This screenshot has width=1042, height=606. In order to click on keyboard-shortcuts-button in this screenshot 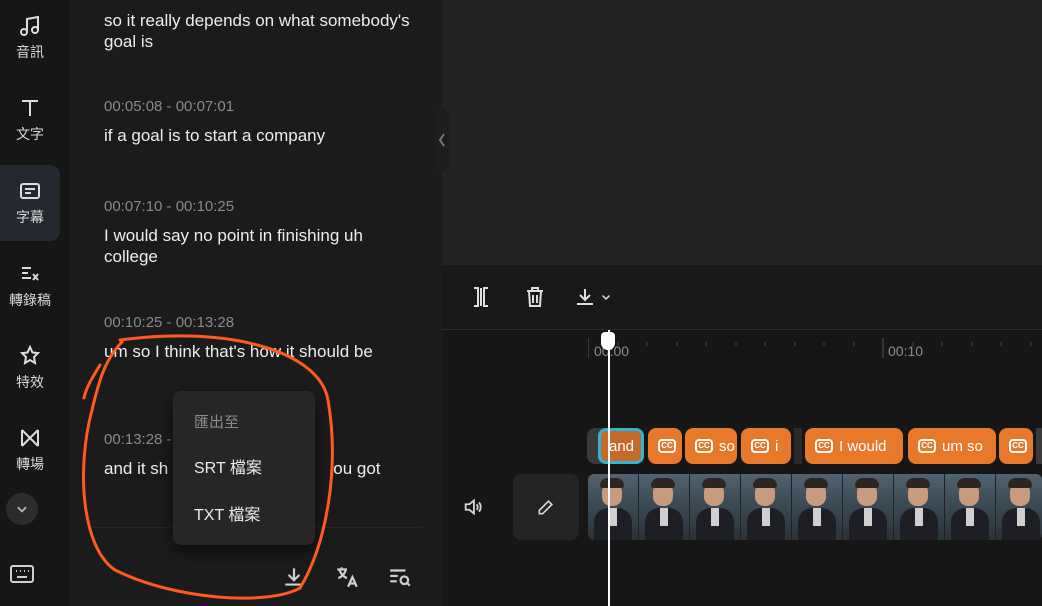, I will do `click(22, 574)`.